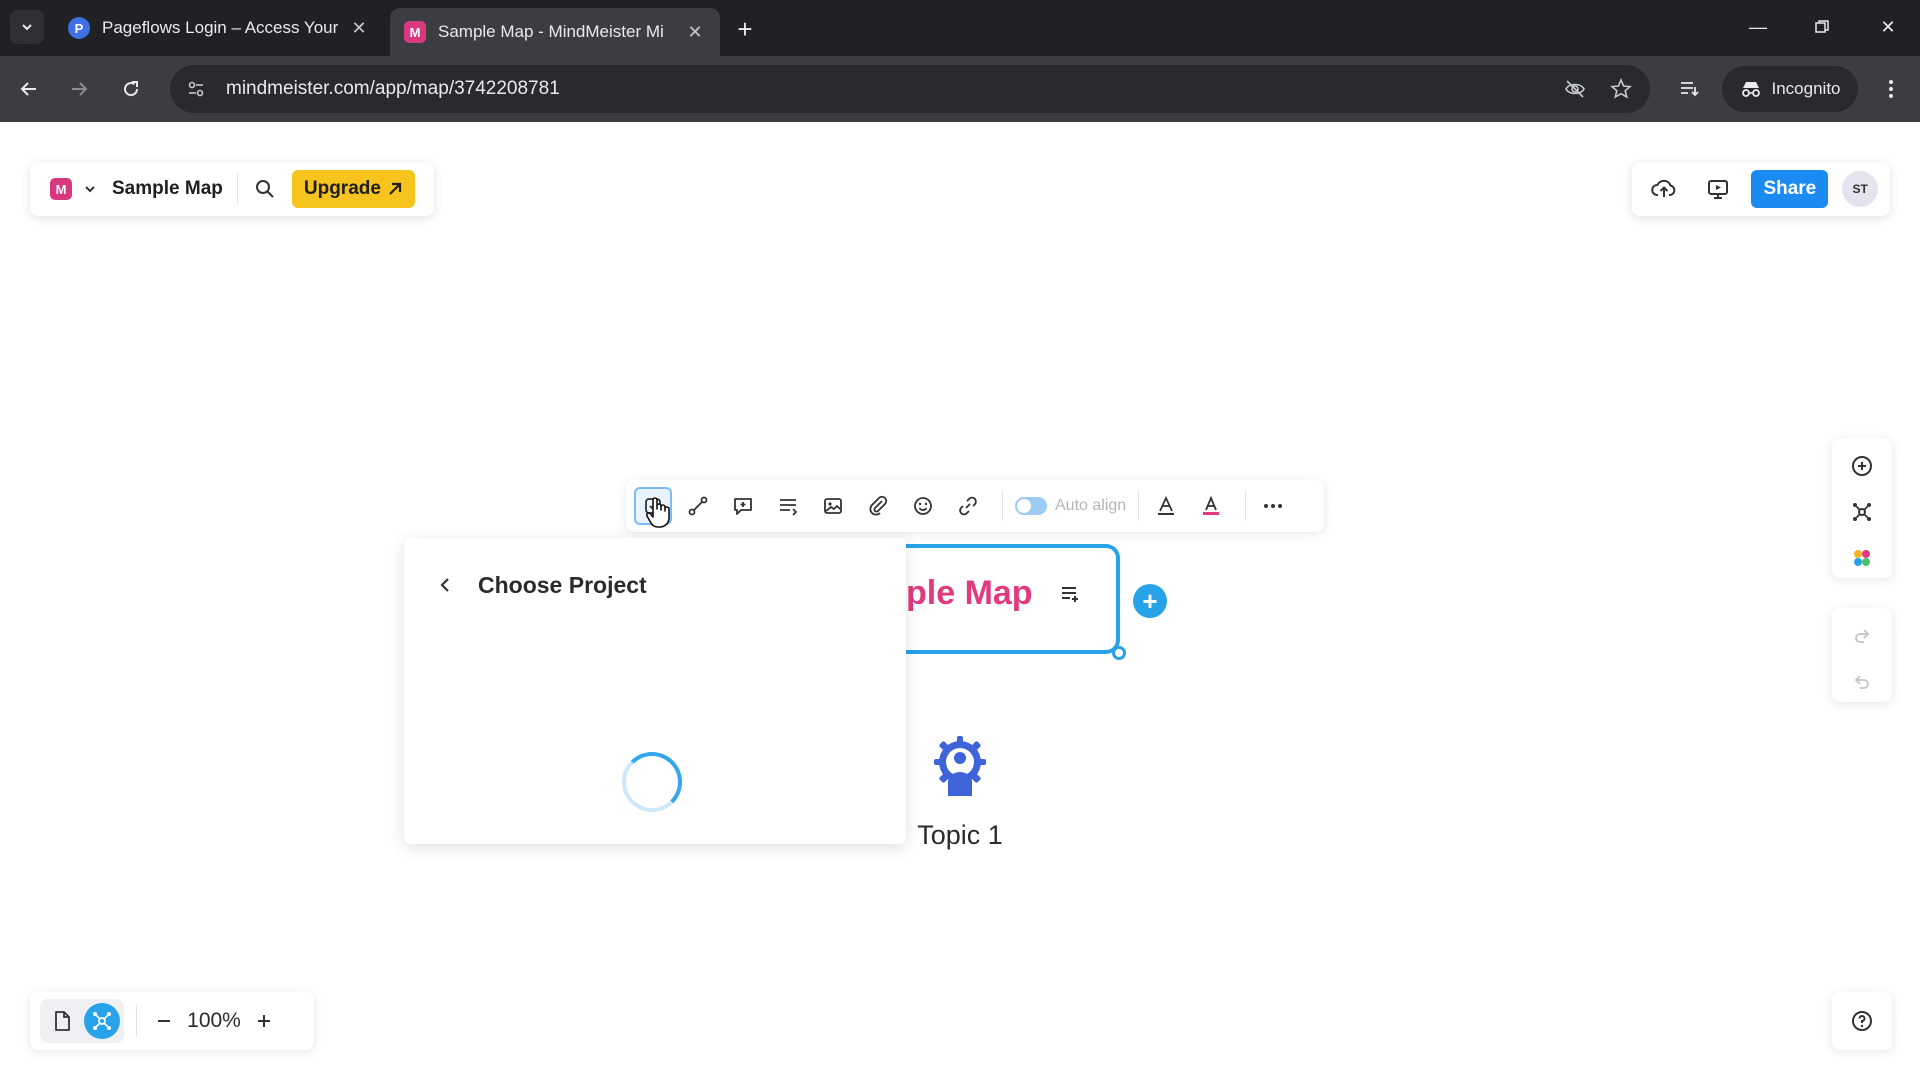 Image resolution: width=1920 pixels, height=1080 pixels. I want to click on arrow-right-icon, so click(80, 89).